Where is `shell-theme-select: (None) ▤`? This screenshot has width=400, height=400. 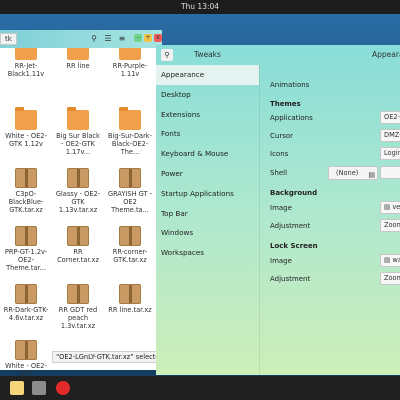 shell-theme-select: (None) ▤ is located at coordinates (353, 173).